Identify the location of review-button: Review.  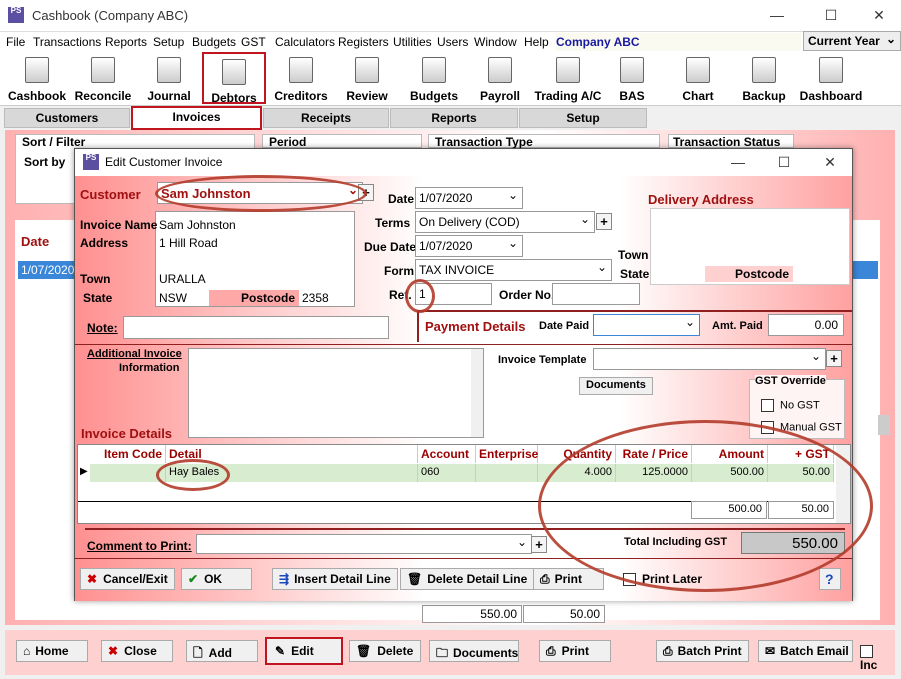
(367, 78).